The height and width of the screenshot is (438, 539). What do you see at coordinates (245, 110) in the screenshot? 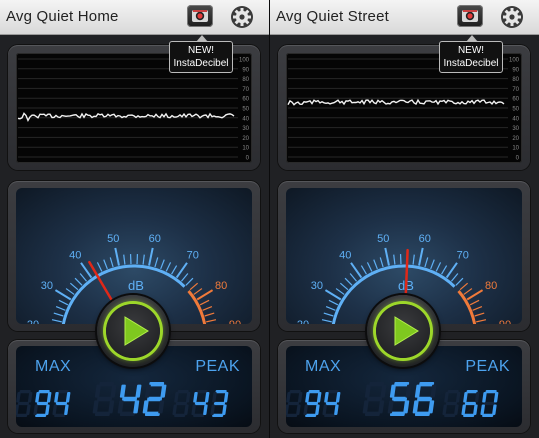
I see `graph-scale-label: 50` at bounding box center [245, 110].